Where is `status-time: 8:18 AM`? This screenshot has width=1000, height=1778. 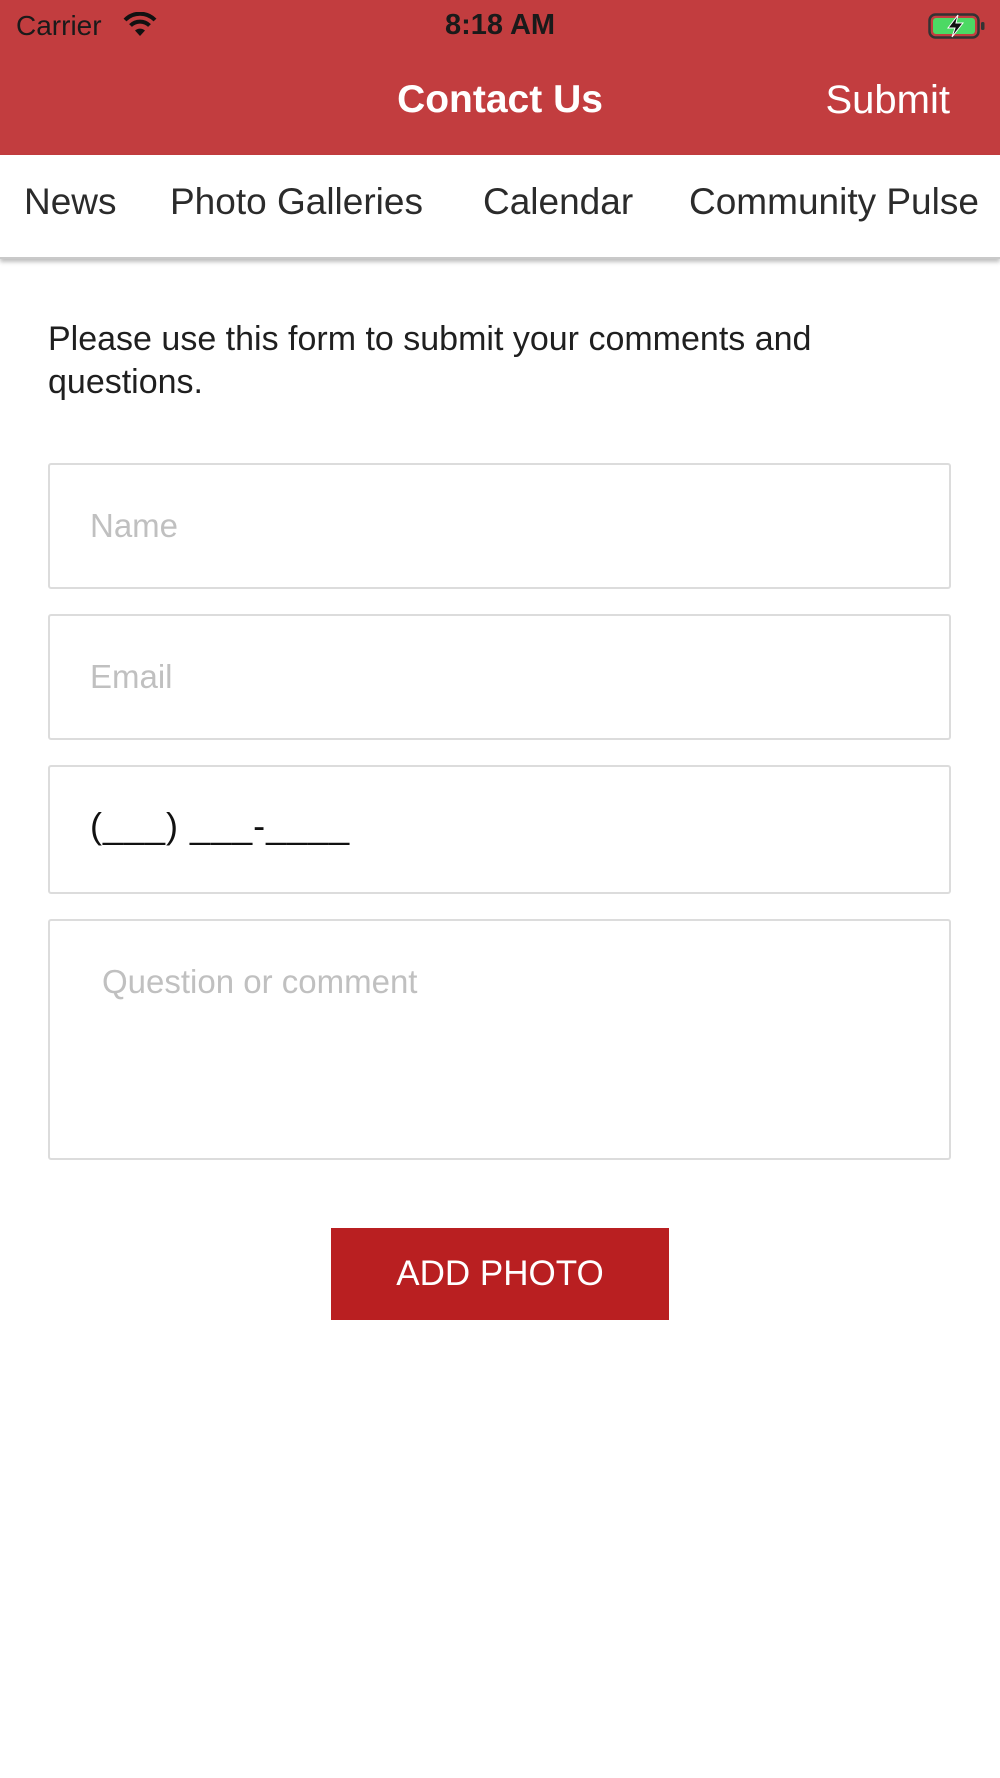 status-time: 8:18 AM is located at coordinates (500, 25).